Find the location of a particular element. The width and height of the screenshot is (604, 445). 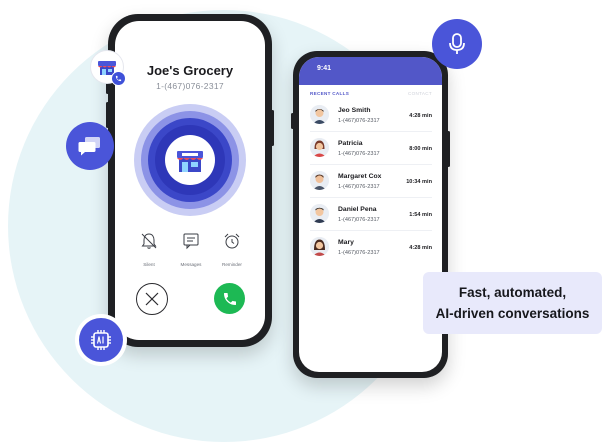

ai-chip-button is located at coordinates (101, 340).